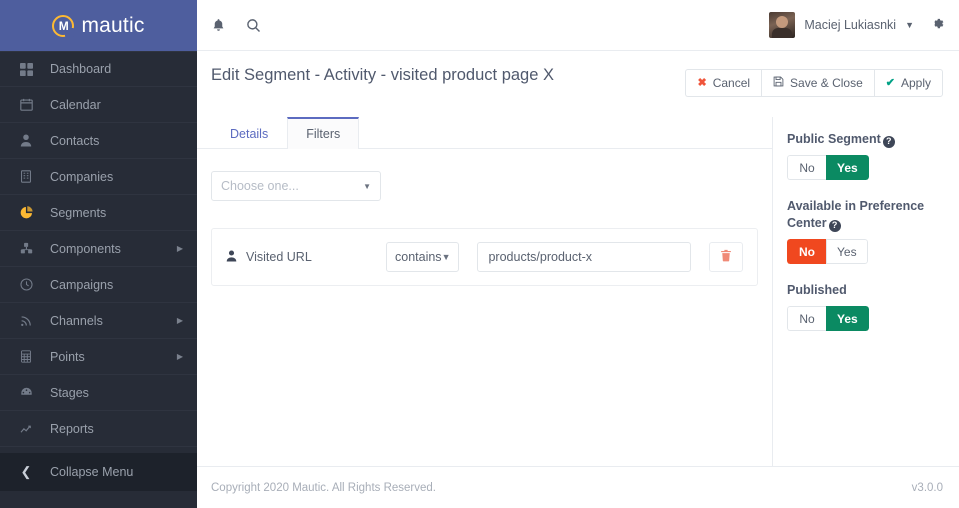 This screenshot has width=959, height=508. I want to click on collapse-menu-button: ❮ Collapse Menu, so click(98, 472).